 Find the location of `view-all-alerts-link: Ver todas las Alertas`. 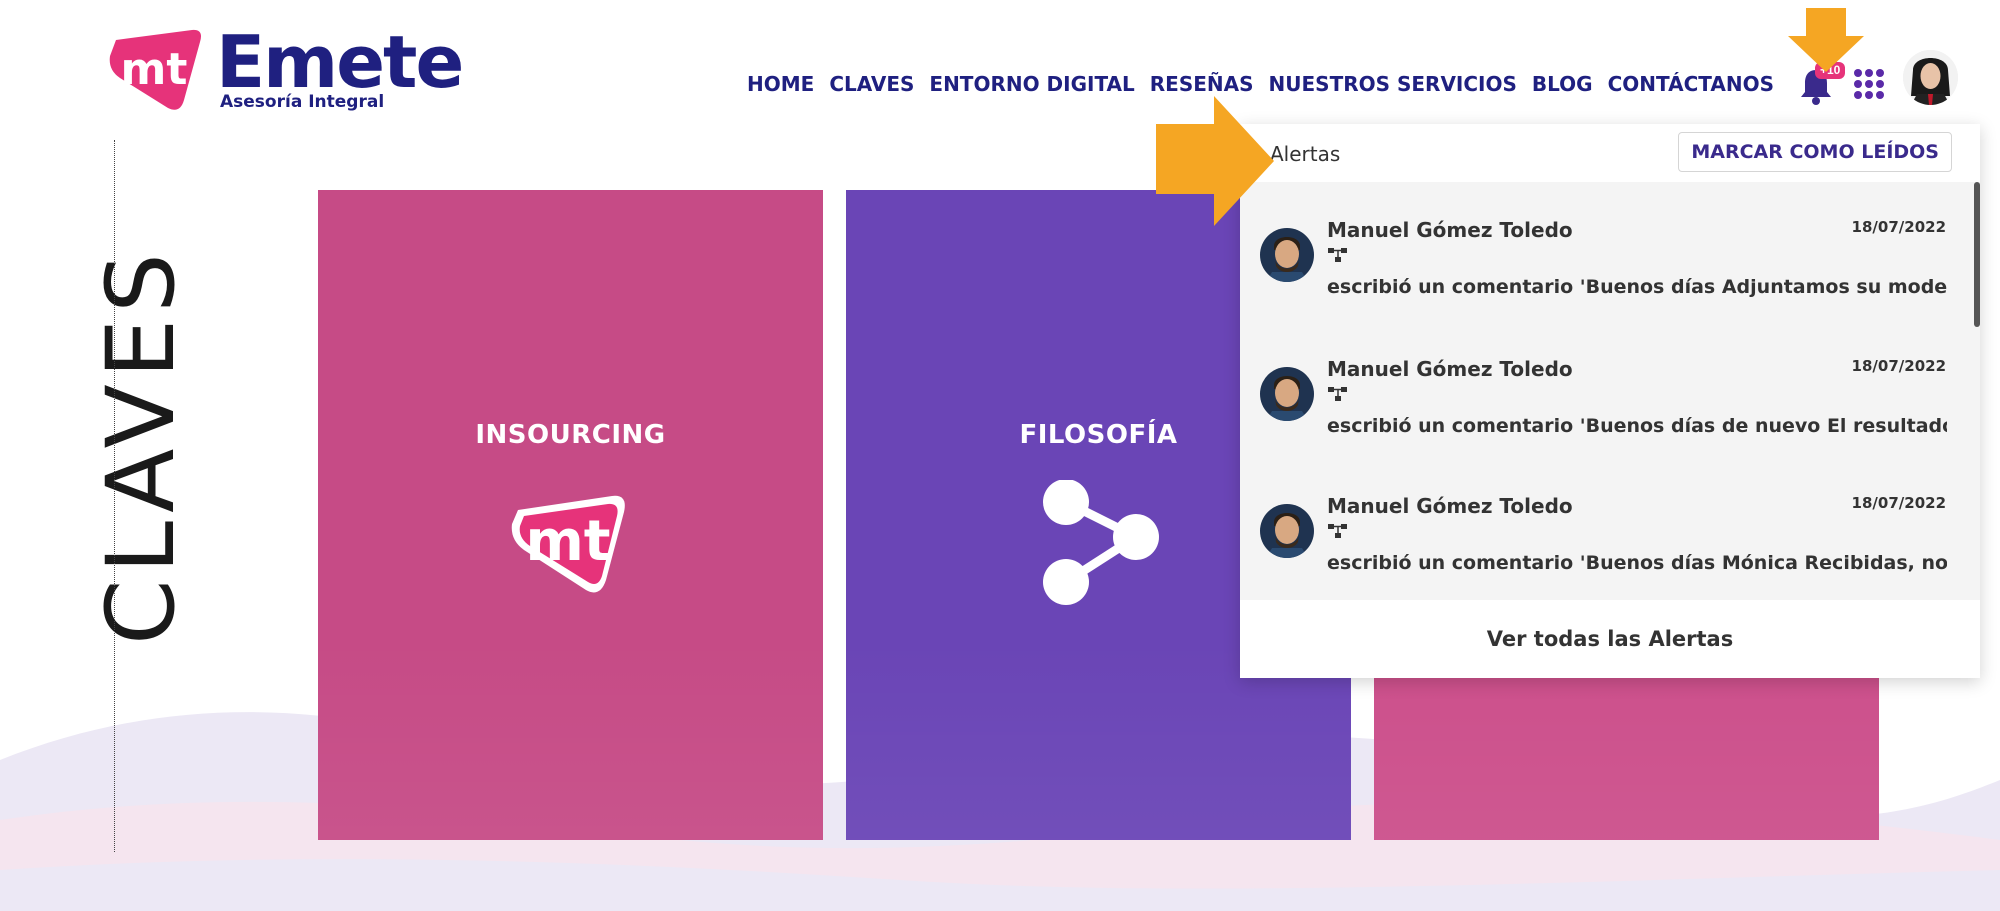

view-all-alerts-link: Ver todas las Alertas is located at coordinates (1610, 639).